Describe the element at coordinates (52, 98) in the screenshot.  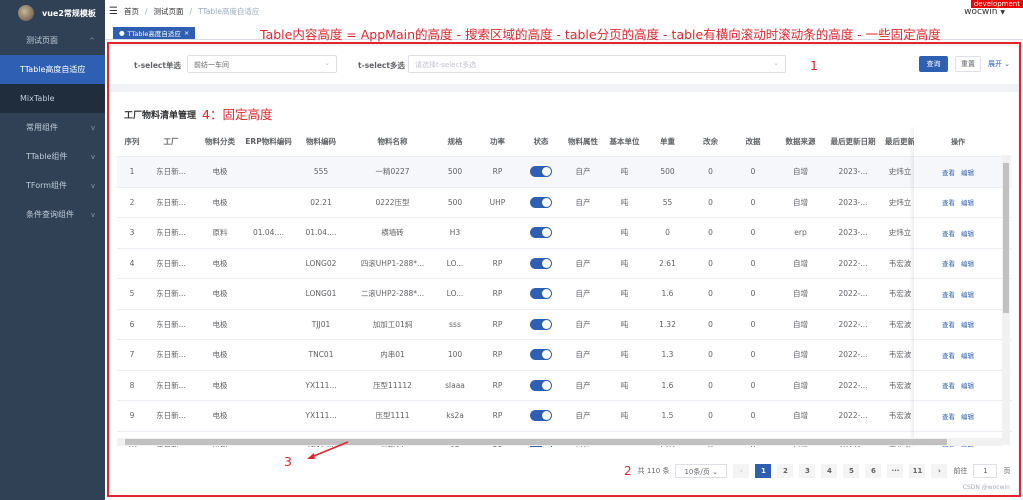
I see `sidebar-item: MixTable` at that location.